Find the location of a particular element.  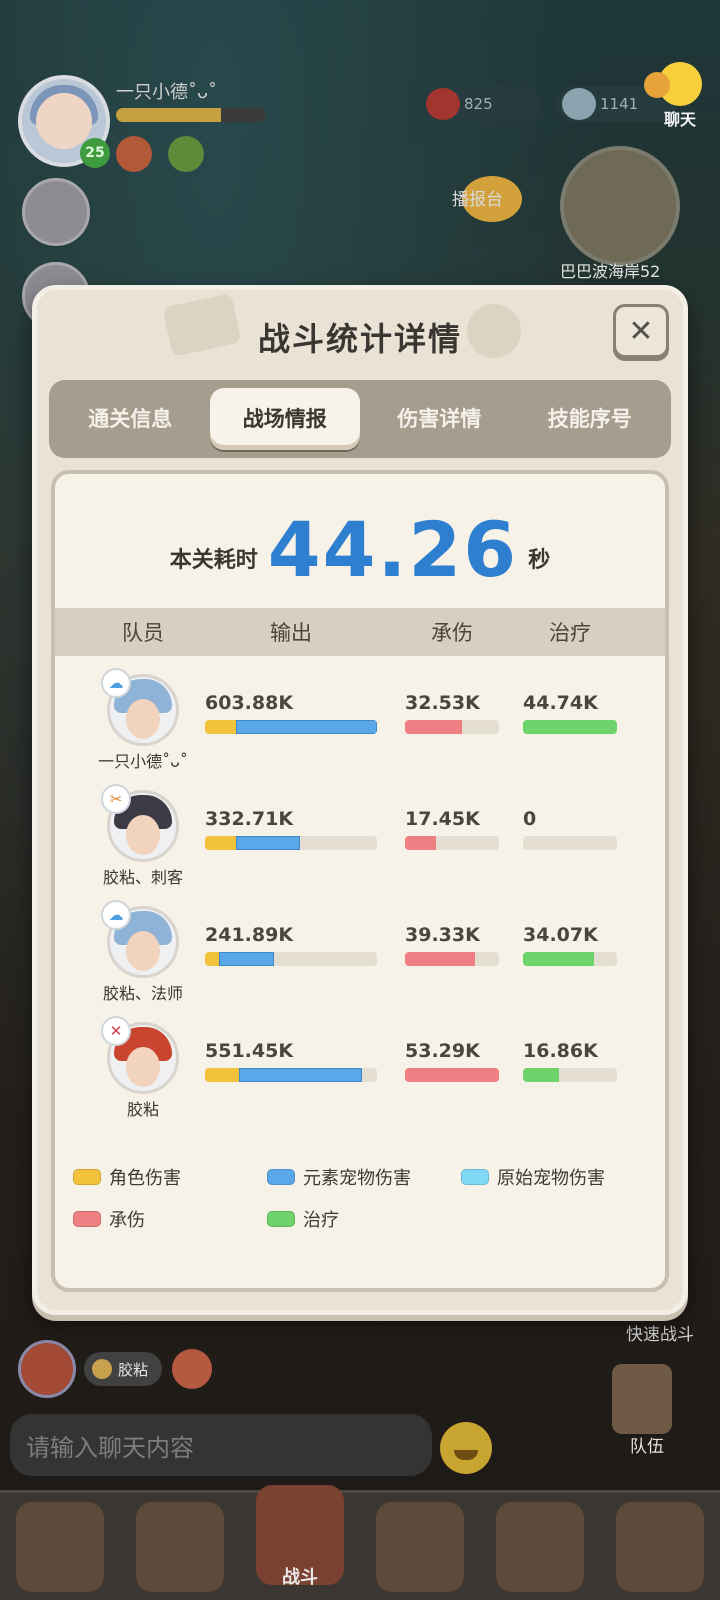

taken-stat: 53.29K is located at coordinates (452, 1061).